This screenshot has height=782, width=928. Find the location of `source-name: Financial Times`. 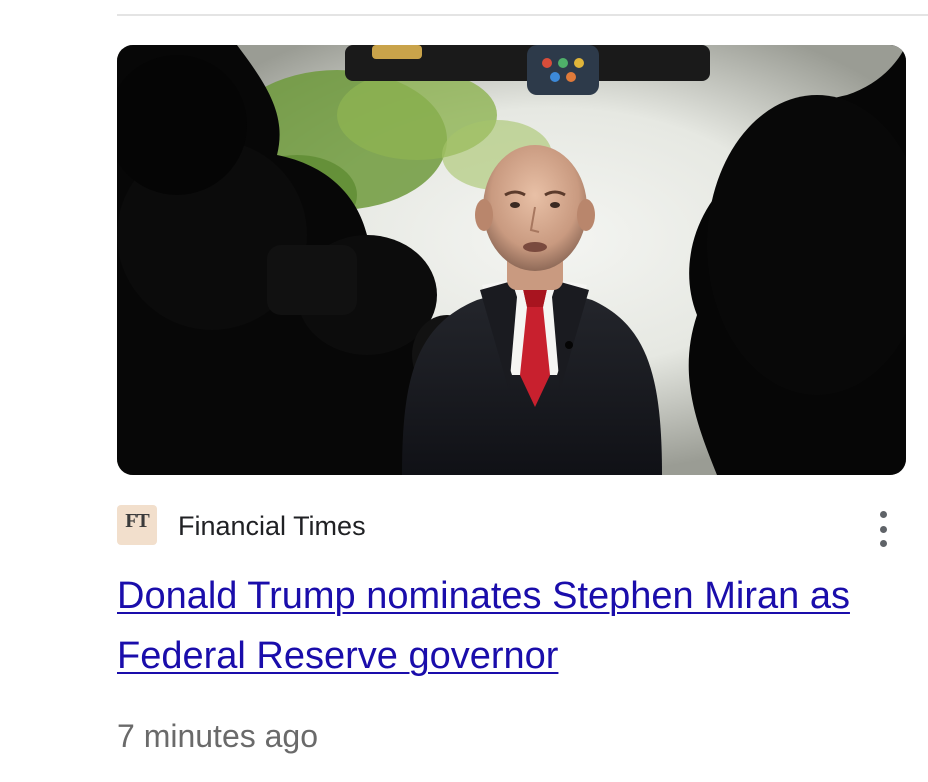

source-name: Financial Times is located at coordinates (272, 526).